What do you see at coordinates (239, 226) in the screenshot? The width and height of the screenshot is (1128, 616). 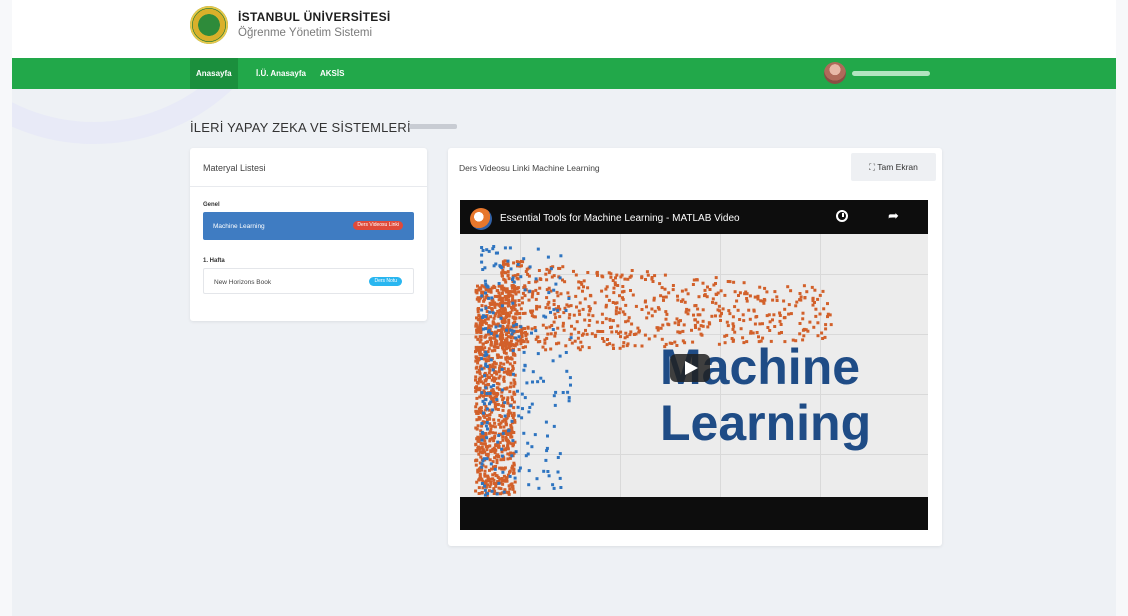 I see `material-item-label: Machine Learning` at bounding box center [239, 226].